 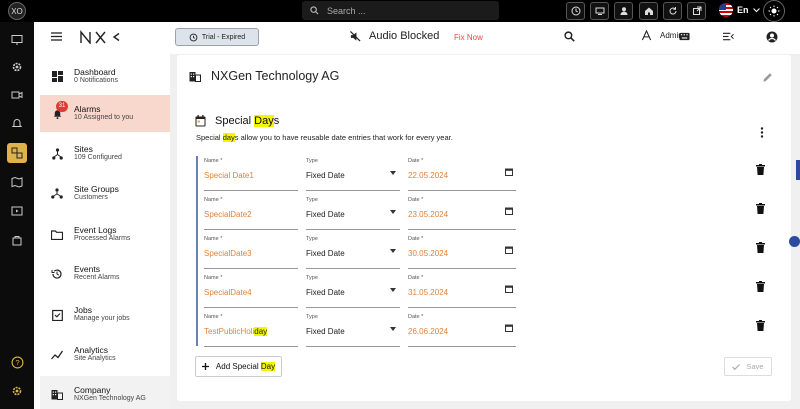 I want to click on name-field: Name * SpecialDate2, so click(x=251, y=213).